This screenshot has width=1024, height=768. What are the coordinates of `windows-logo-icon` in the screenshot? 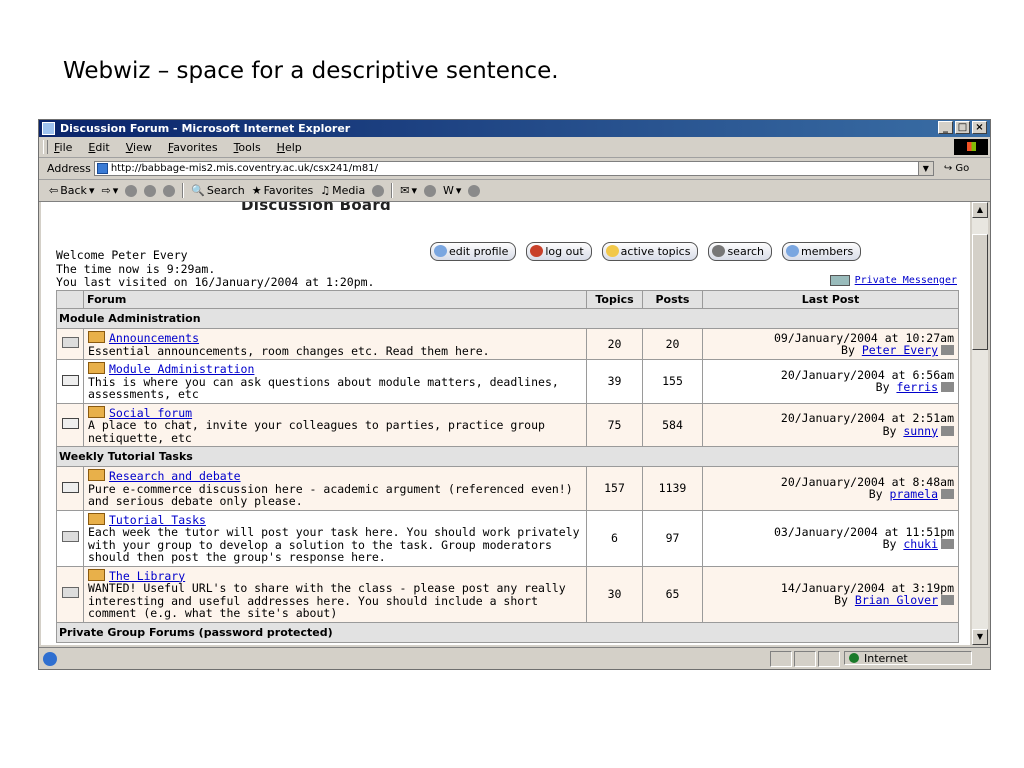 It's located at (971, 147).